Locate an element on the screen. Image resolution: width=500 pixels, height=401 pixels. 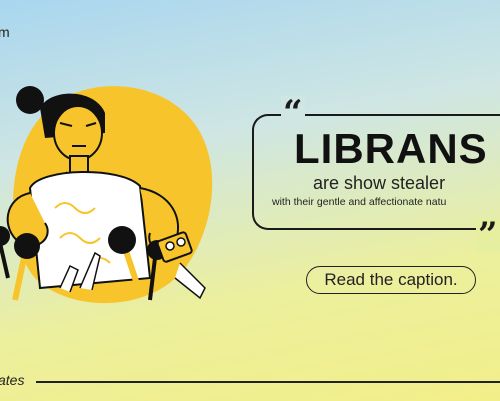
footer-partial-text: ates is located at coordinates (12, 380).